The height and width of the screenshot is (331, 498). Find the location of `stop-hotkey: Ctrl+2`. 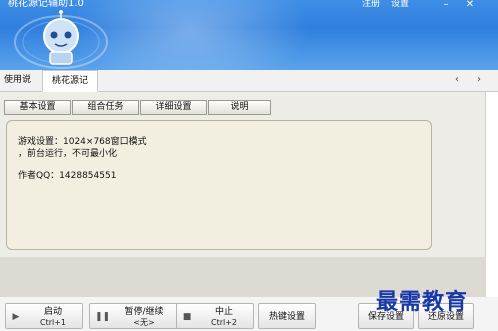

stop-hotkey: Ctrl+2 is located at coordinates (224, 322).